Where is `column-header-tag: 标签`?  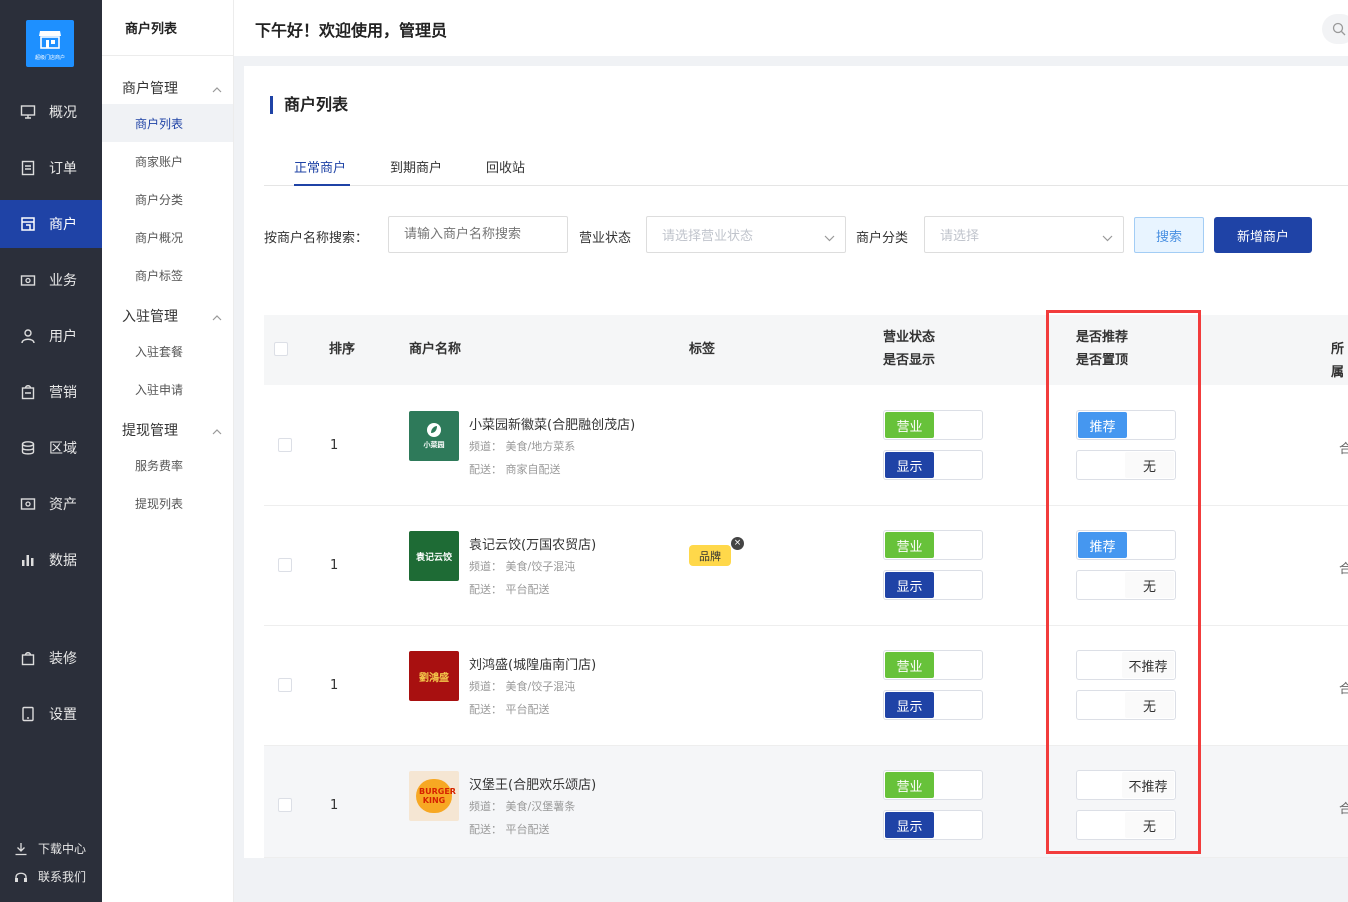 column-header-tag: 标签 is located at coordinates (702, 349).